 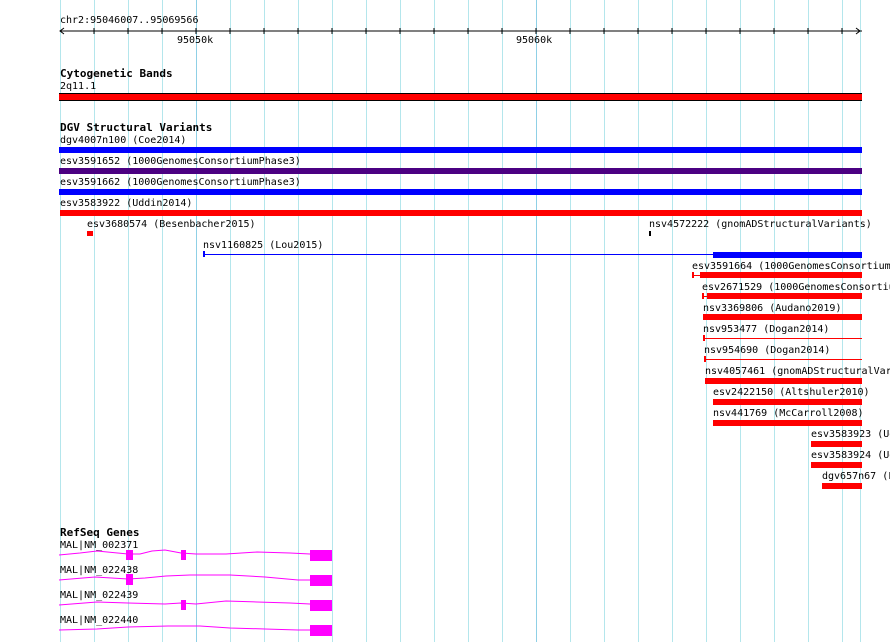 What do you see at coordinates (180, 182) in the screenshot?
I see `feature-label: esv3591662 (1000GenomesConsortiumPhase3)` at bounding box center [180, 182].